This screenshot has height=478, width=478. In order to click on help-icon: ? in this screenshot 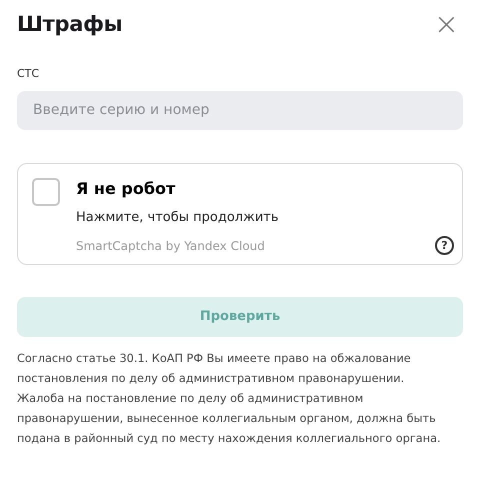, I will do `click(444, 245)`.